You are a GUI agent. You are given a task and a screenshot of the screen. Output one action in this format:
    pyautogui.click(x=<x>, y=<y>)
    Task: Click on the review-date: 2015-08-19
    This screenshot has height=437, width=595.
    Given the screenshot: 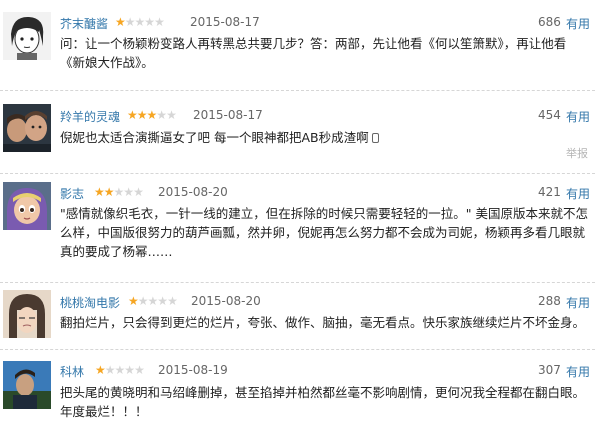 What is the action you would take?
    pyautogui.click(x=193, y=370)
    